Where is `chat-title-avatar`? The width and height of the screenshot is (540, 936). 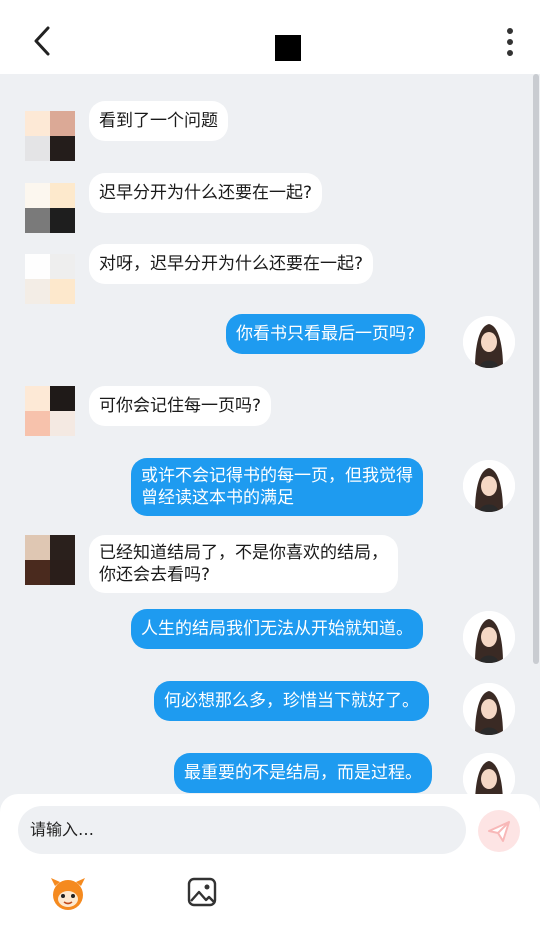
chat-title-avatar is located at coordinates (288, 48).